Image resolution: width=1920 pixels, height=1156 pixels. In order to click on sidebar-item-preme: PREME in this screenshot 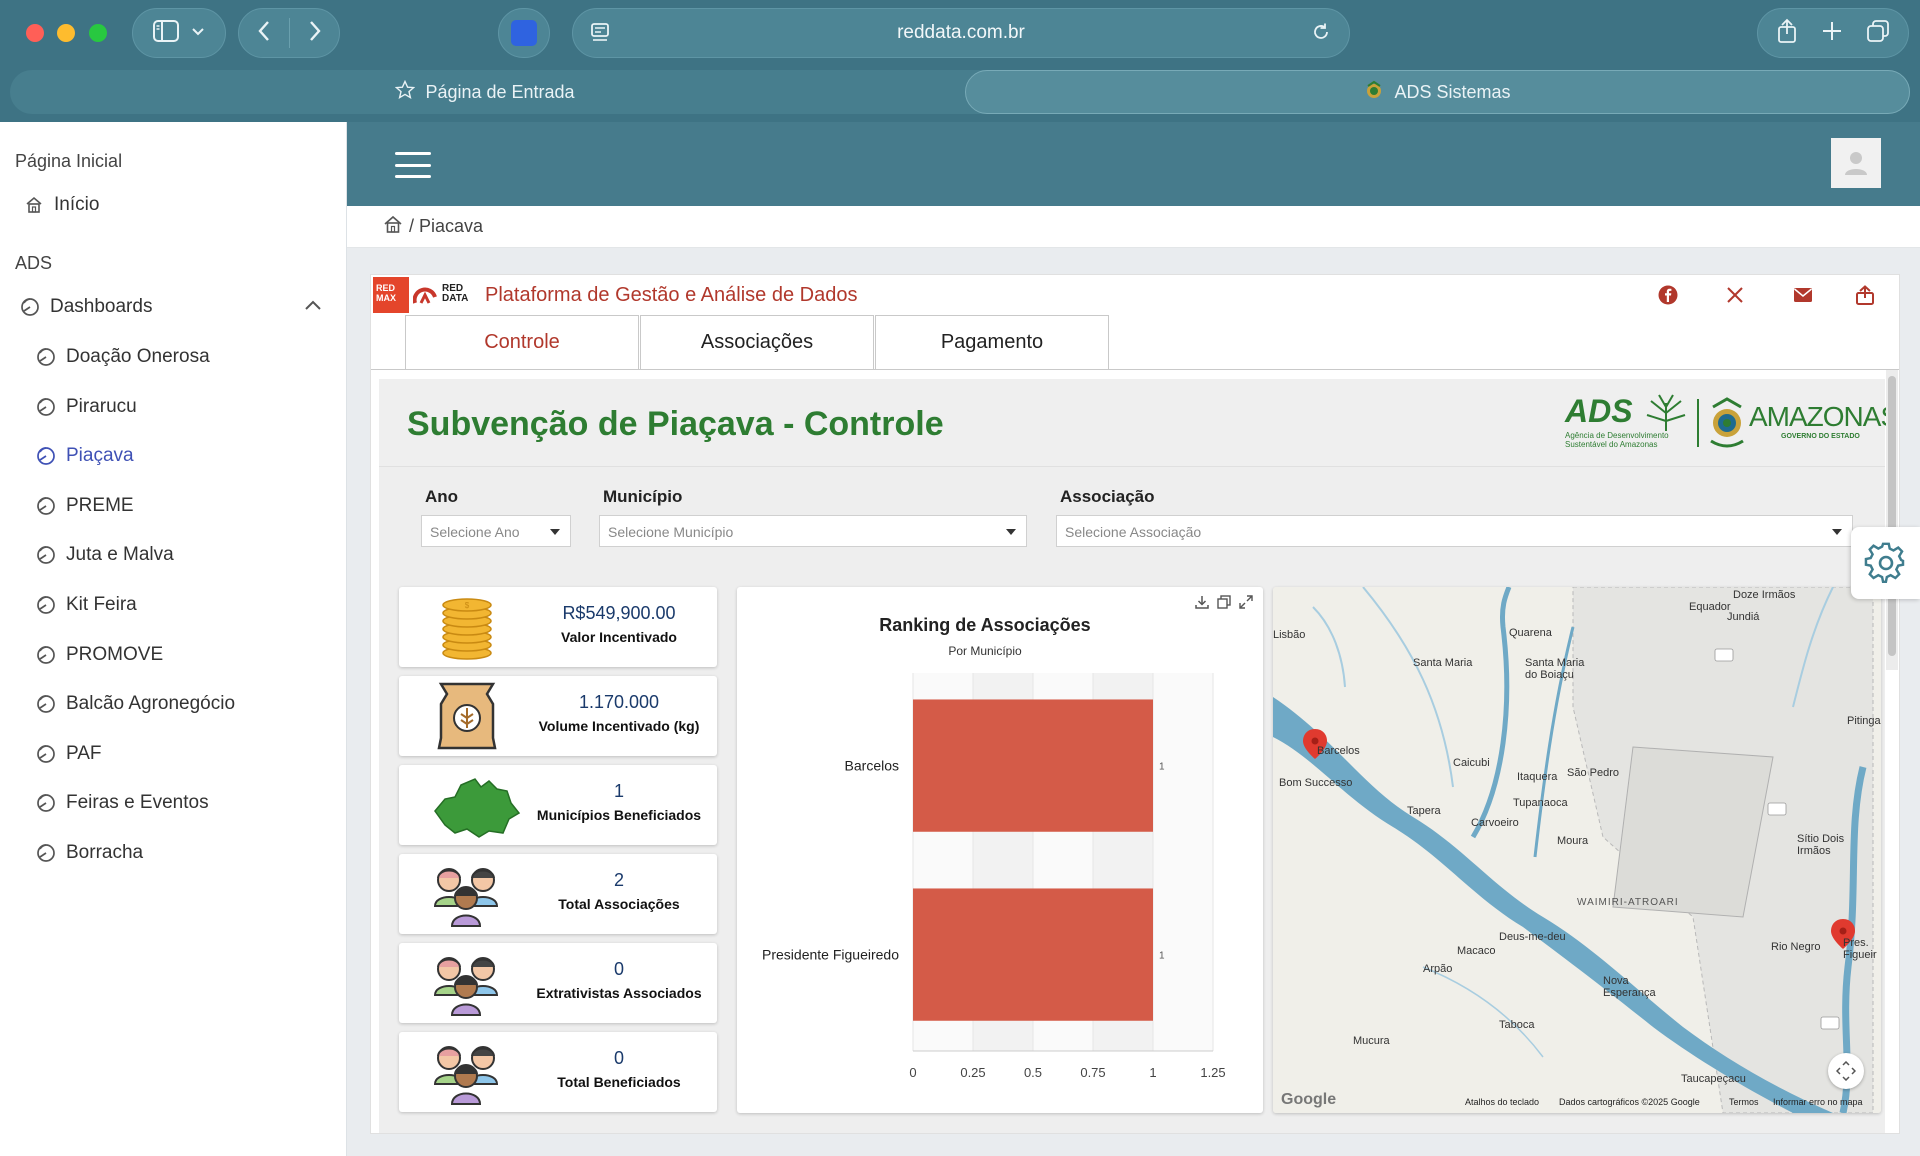, I will do `click(85, 506)`.